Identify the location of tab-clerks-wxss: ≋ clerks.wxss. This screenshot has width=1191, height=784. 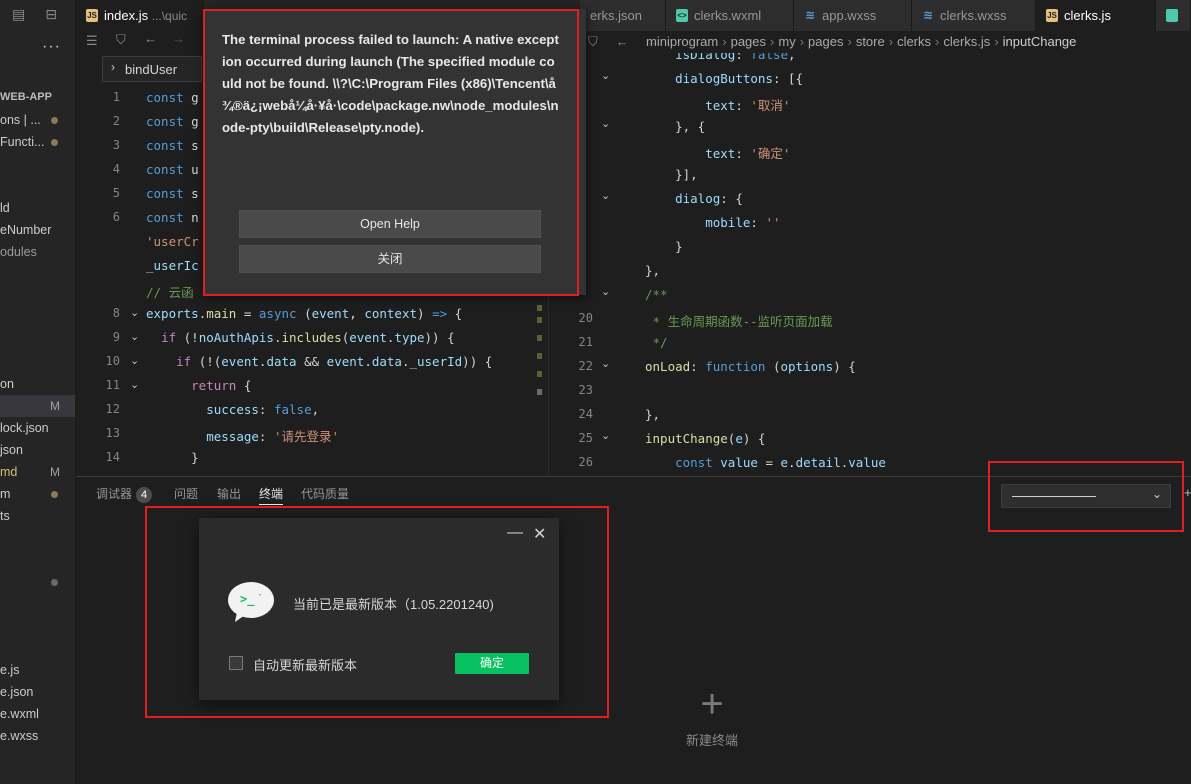
(974, 15).